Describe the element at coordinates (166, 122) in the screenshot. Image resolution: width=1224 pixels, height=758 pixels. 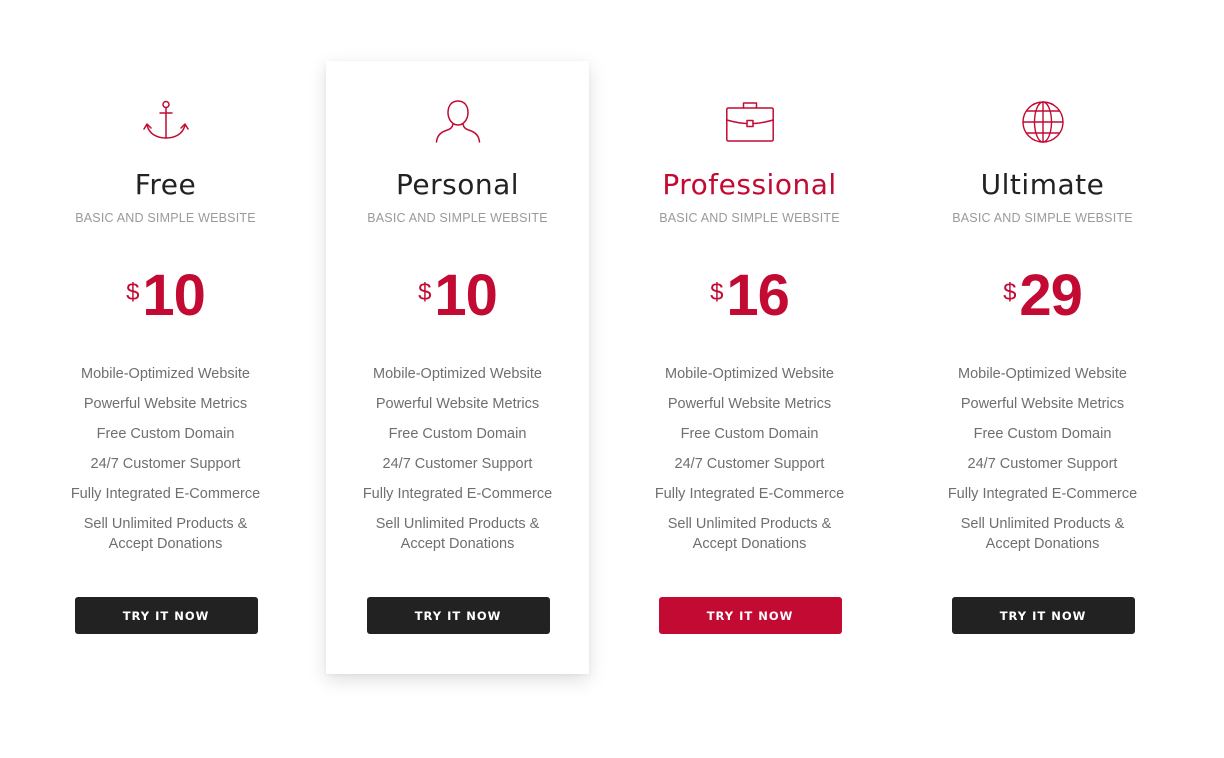
I see `anchor-icon` at that location.